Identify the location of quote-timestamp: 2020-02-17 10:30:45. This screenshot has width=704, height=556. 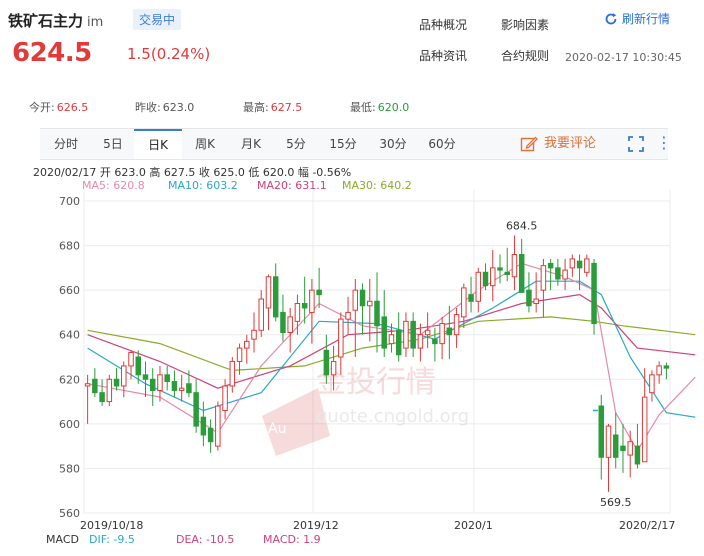
(623, 57).